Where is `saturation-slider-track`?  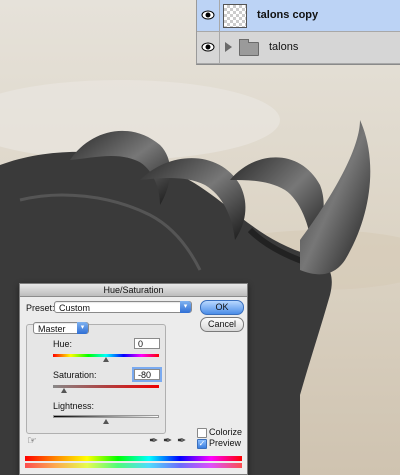
saturation-slider-track is located at coordinates (106, 386).